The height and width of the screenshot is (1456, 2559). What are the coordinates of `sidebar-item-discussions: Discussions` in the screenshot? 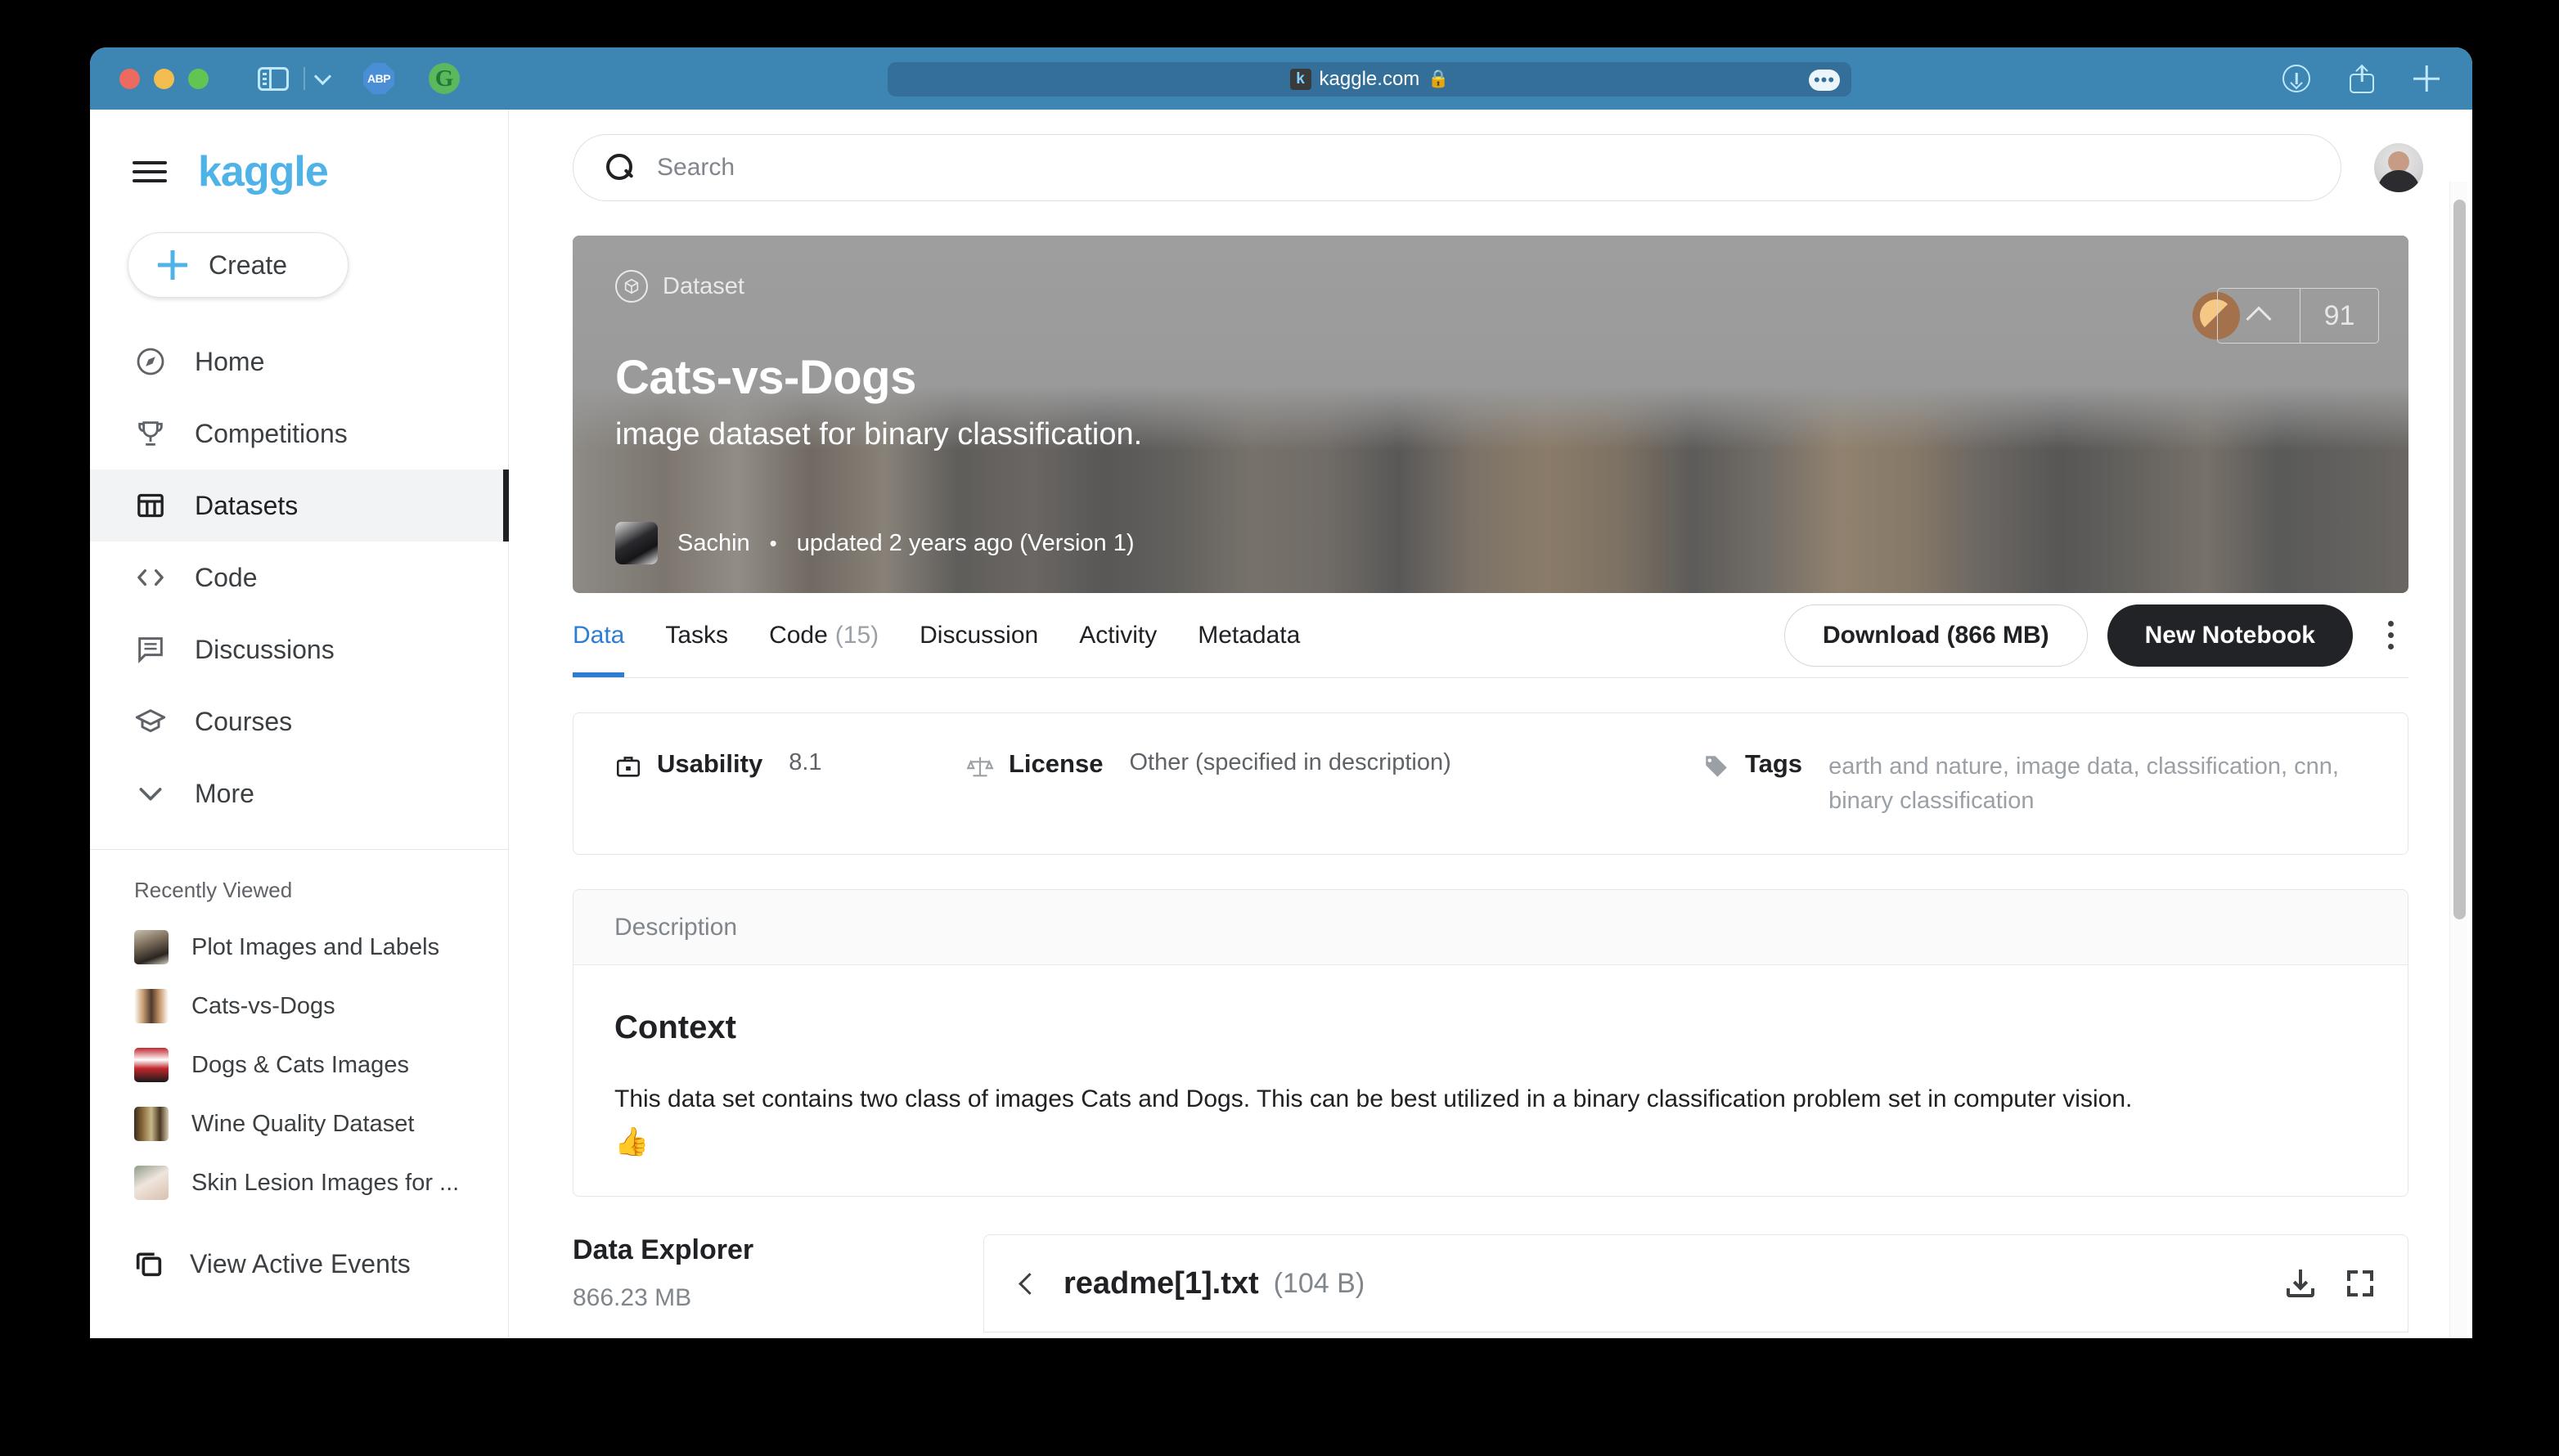 It's located at (299, 649).